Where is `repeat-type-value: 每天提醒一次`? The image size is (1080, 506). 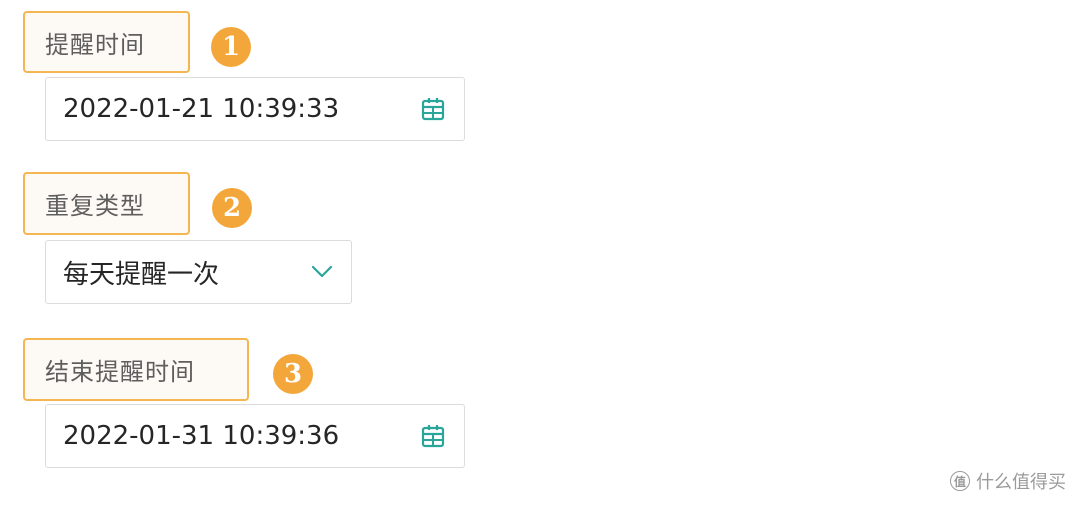
repeat-type-value: 每天提醒一次 is located at coordinates (141, 274).